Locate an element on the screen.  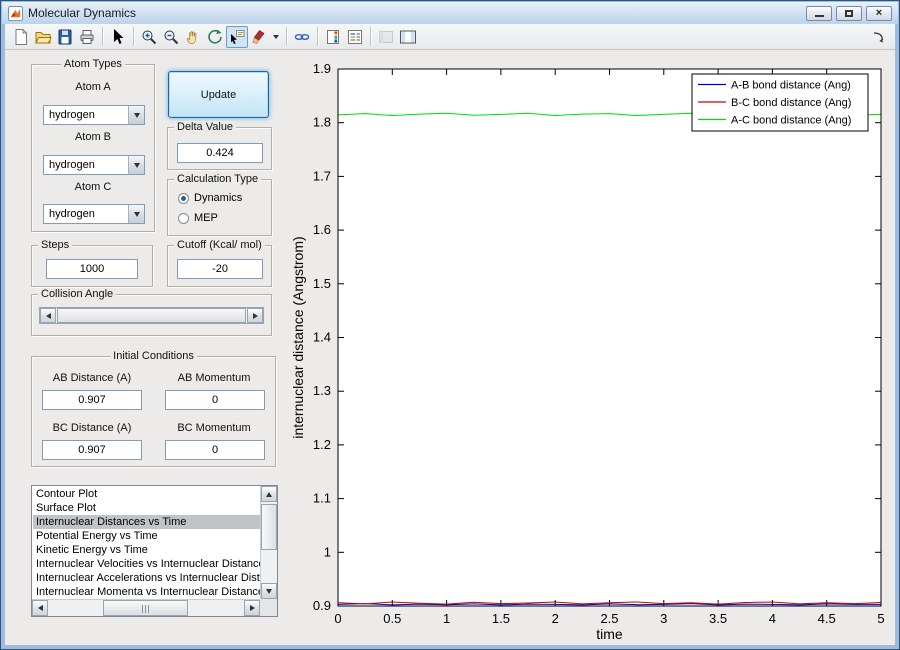
insert-colorbar-icon is located at coordinates (333, 37).